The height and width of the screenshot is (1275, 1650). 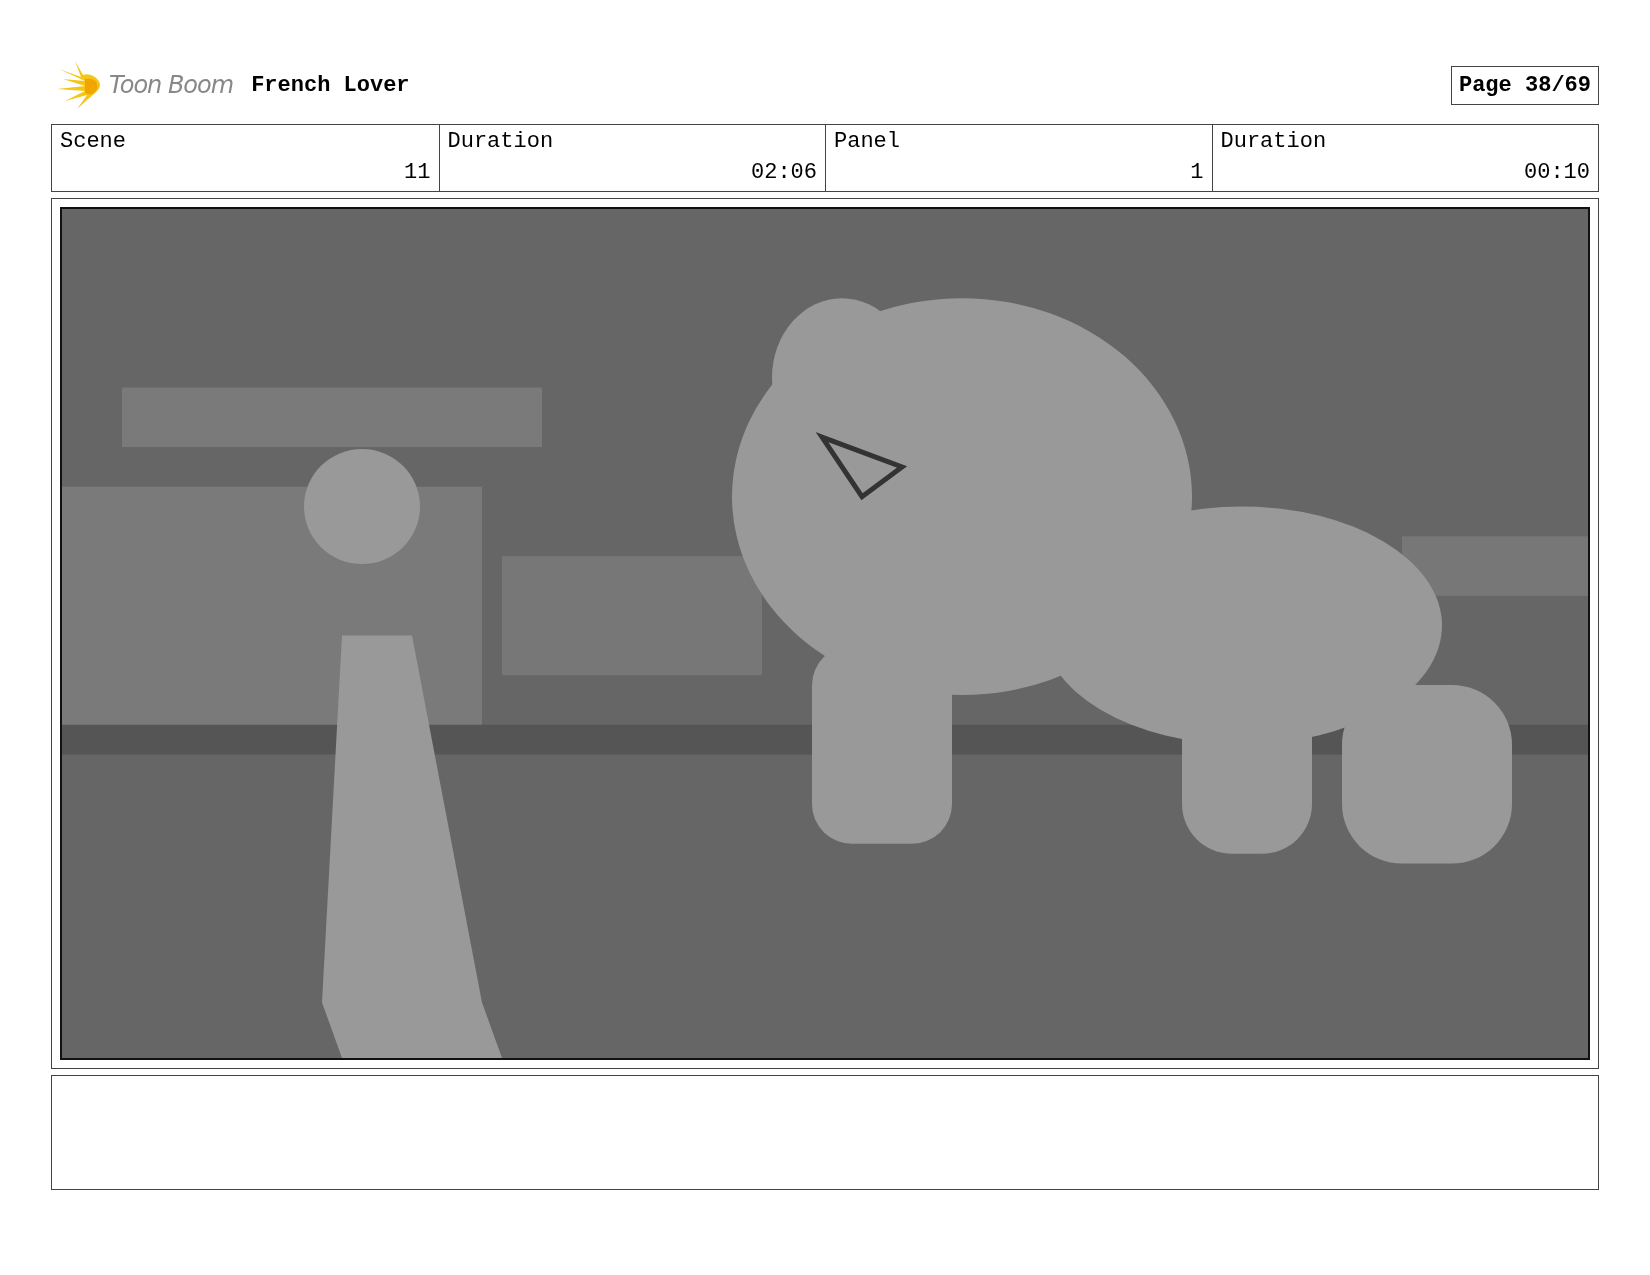 What do you see at coordinates (417, 173) in the screenshot?
I see `table-cell-text: 11` at bounding box center [417, 173].